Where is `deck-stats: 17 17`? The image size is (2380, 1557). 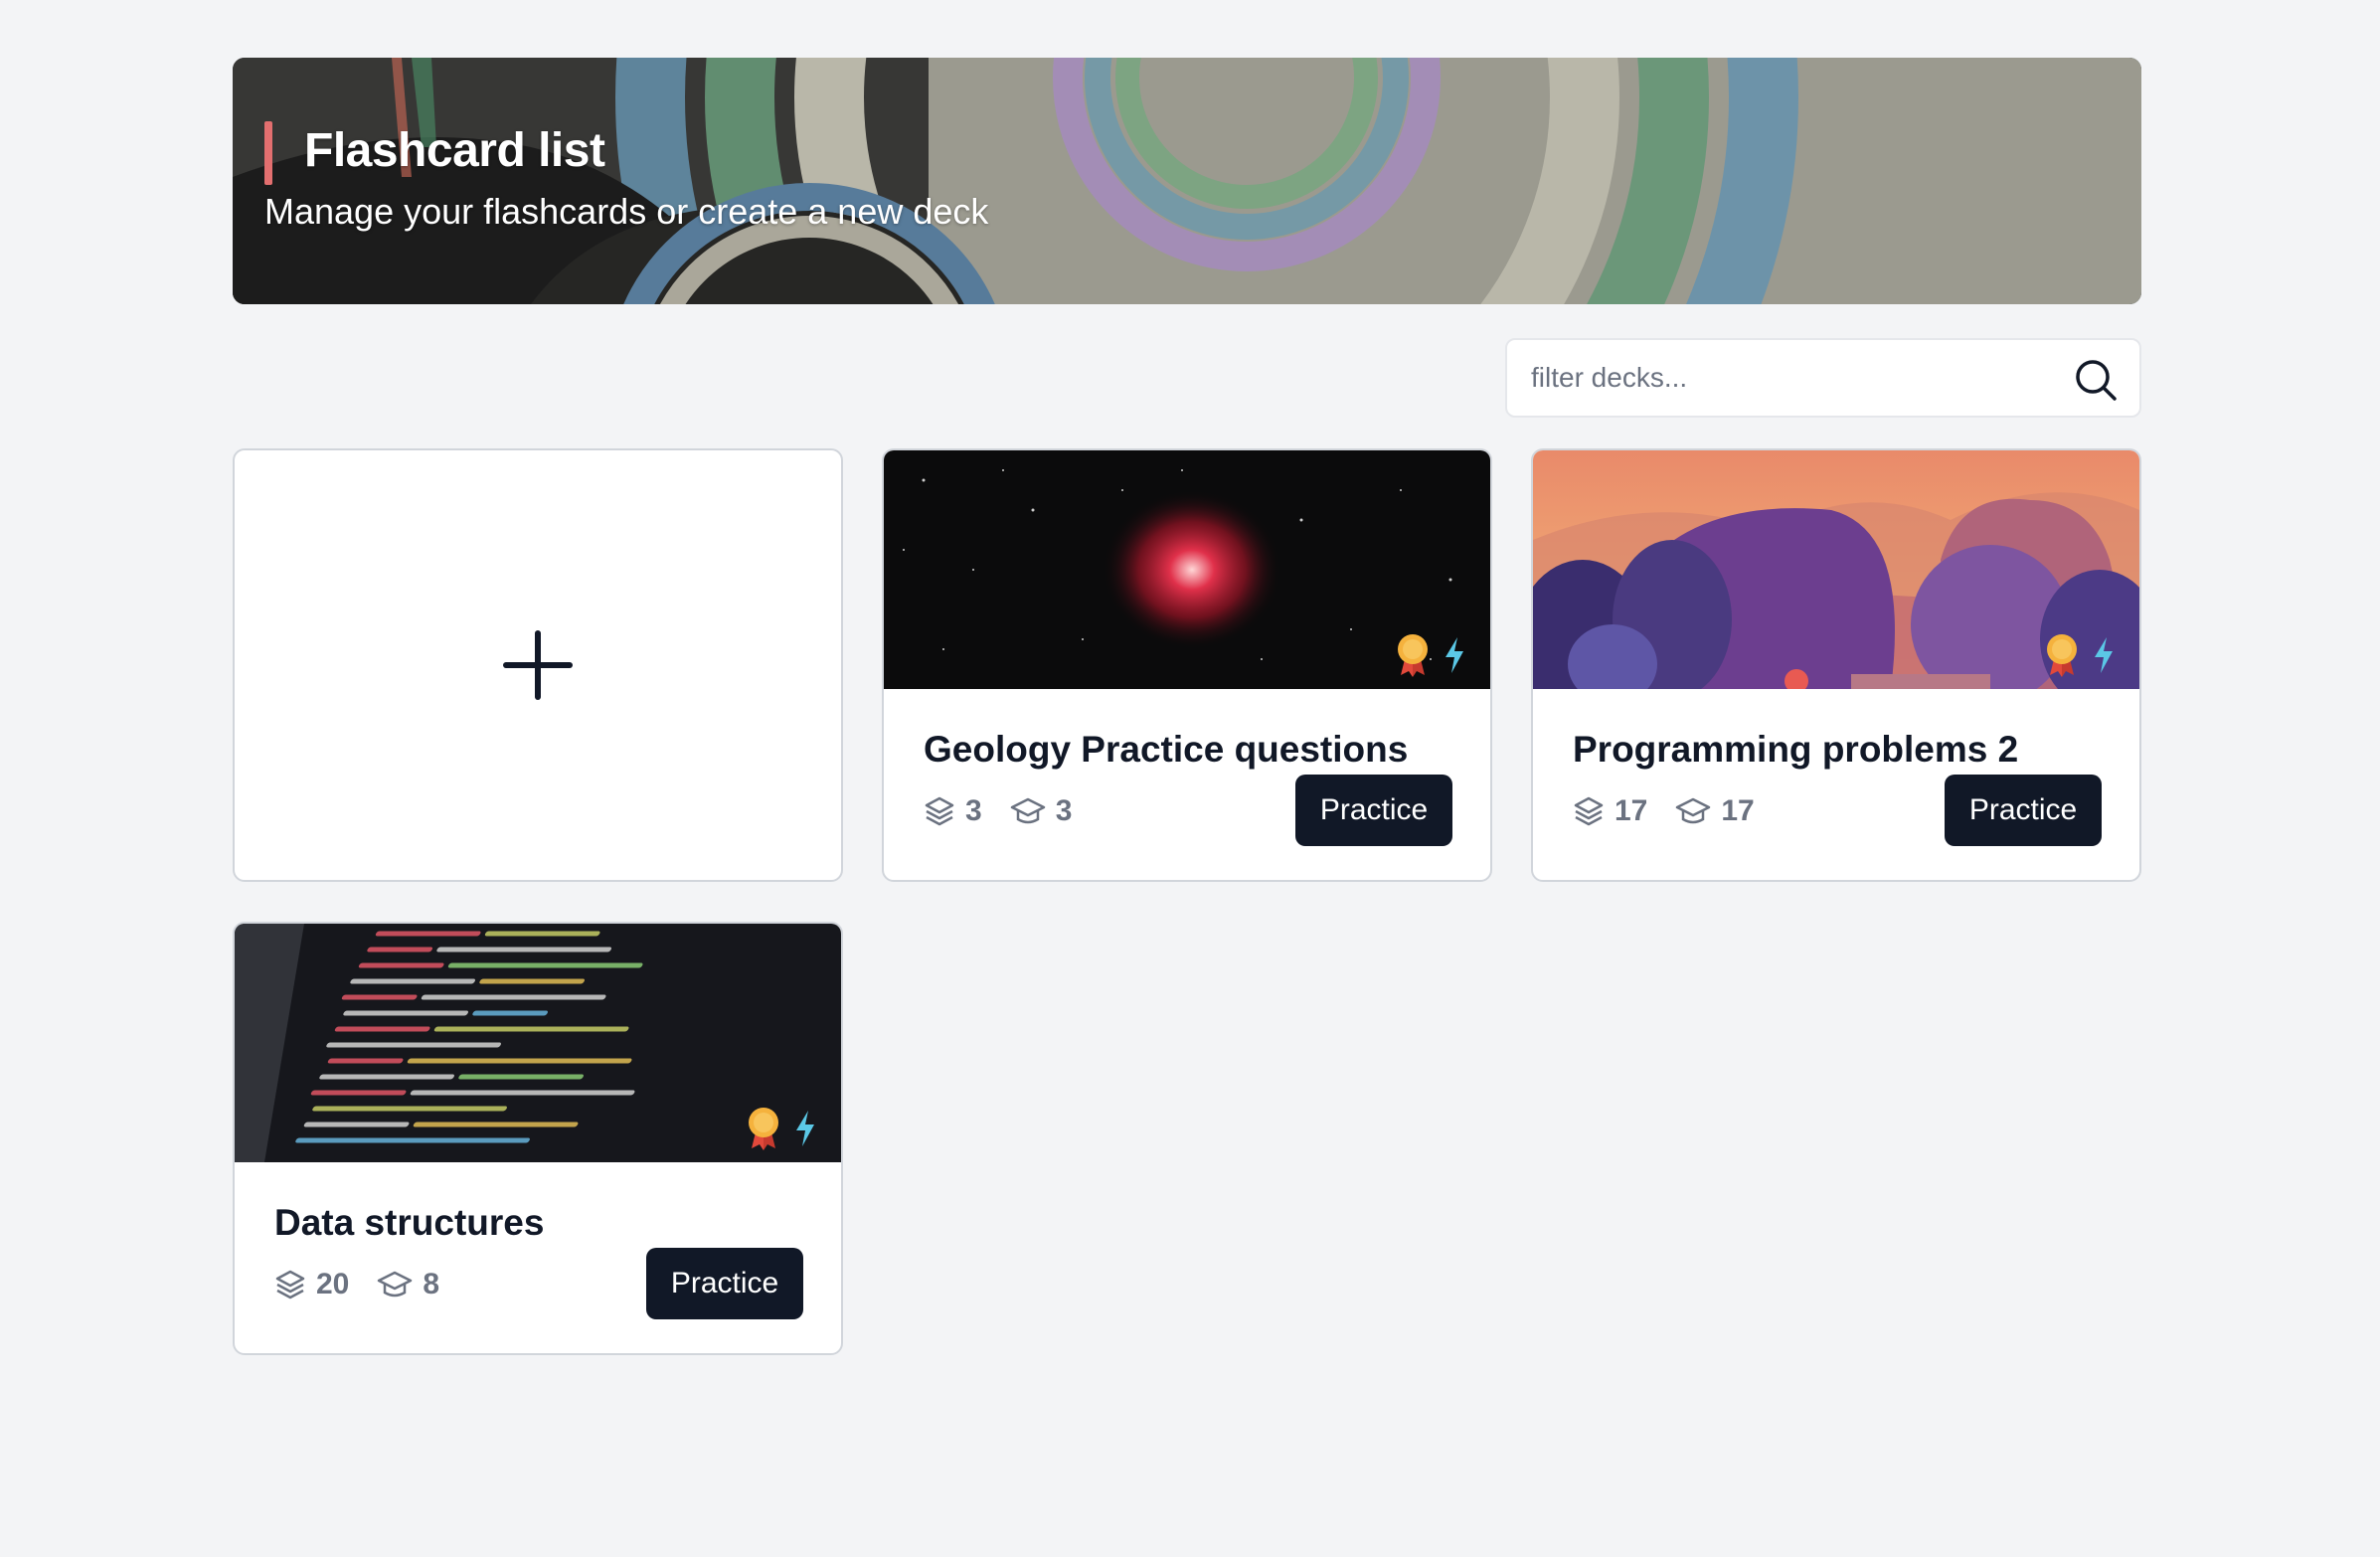
deck-stats: 17 17 is located at coordinates (1673, 811).